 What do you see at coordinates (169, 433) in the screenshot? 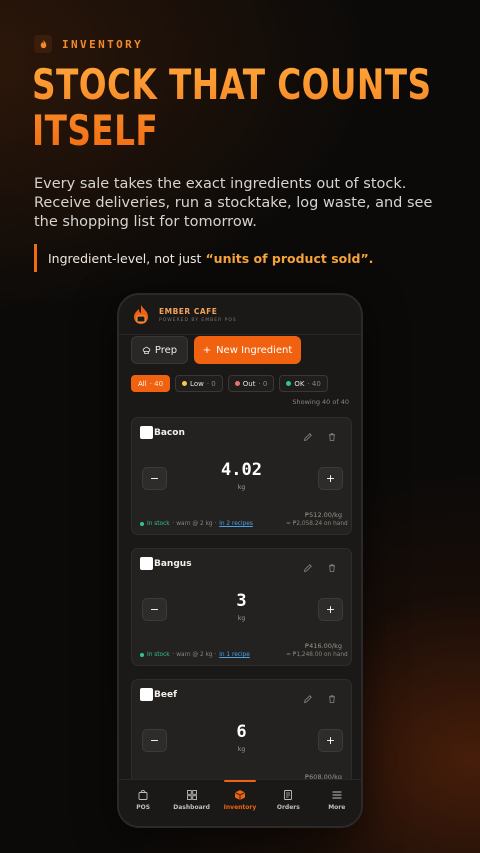
I see `ingredient-name: Bacon` at bounding box center [169, 433].